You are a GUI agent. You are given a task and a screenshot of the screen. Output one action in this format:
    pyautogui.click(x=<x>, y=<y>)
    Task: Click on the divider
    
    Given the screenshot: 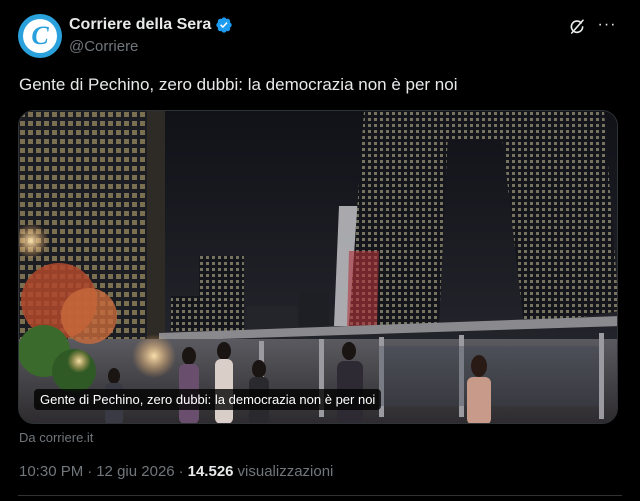 What is the action you would take?
    pyautogui.click(x=320, y=495)
    